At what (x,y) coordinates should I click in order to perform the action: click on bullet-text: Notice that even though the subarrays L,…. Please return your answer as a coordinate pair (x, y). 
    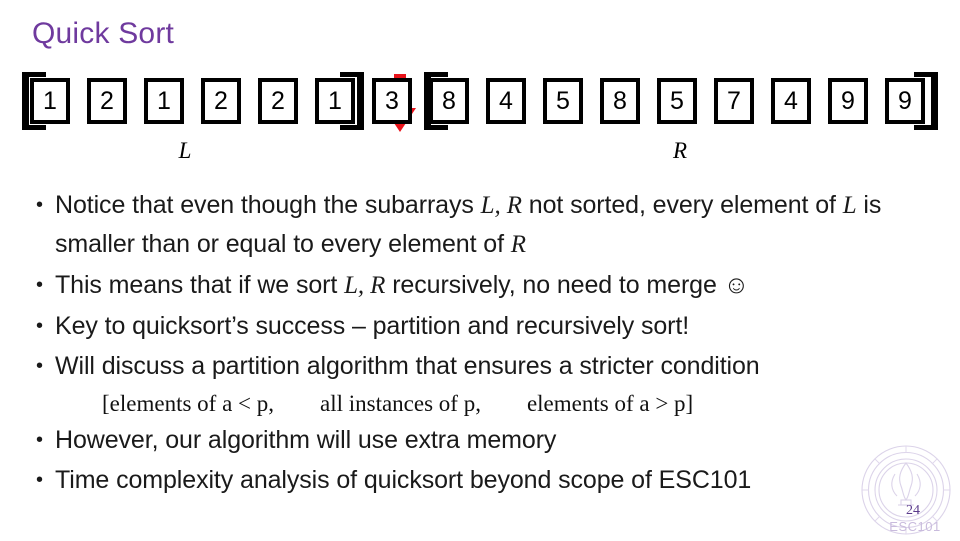
    Looking at the image, I should click on (468, 224).